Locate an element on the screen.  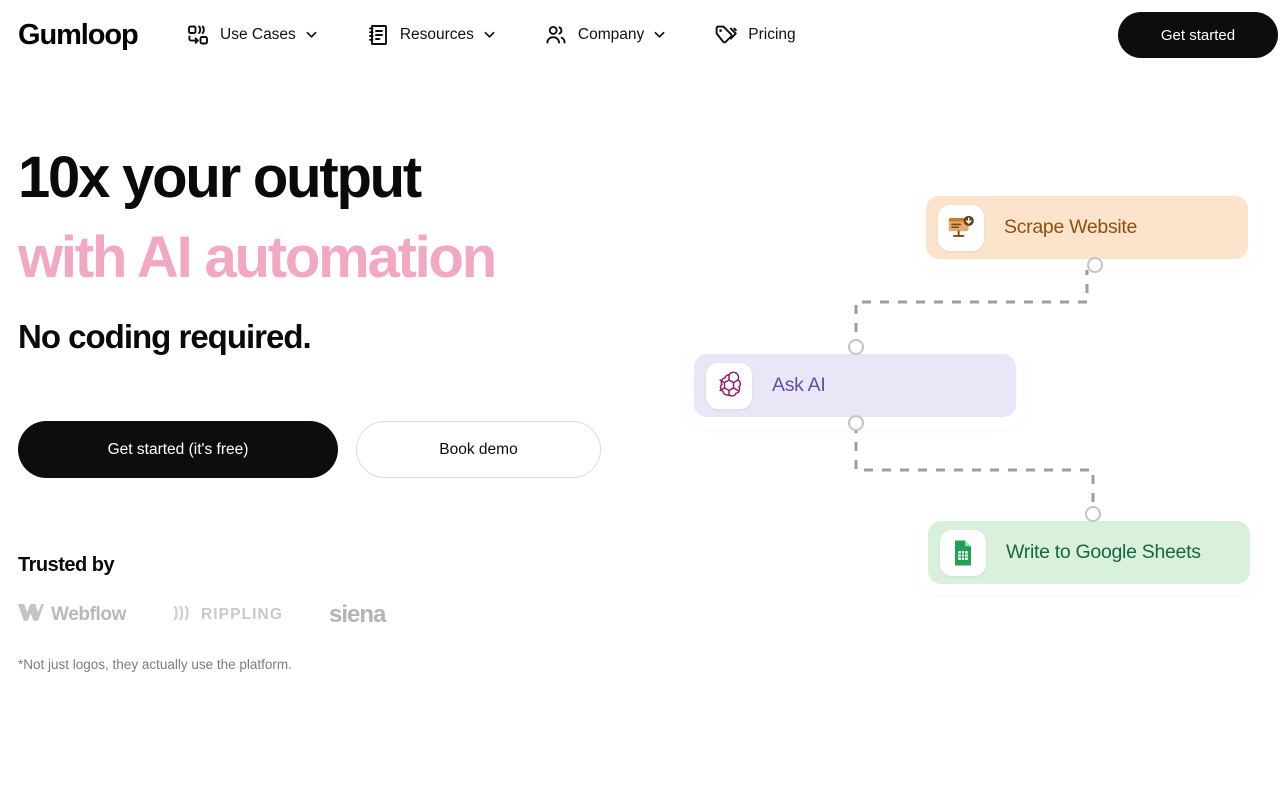
node-input-port-askai is located at coordinates (856, 347).